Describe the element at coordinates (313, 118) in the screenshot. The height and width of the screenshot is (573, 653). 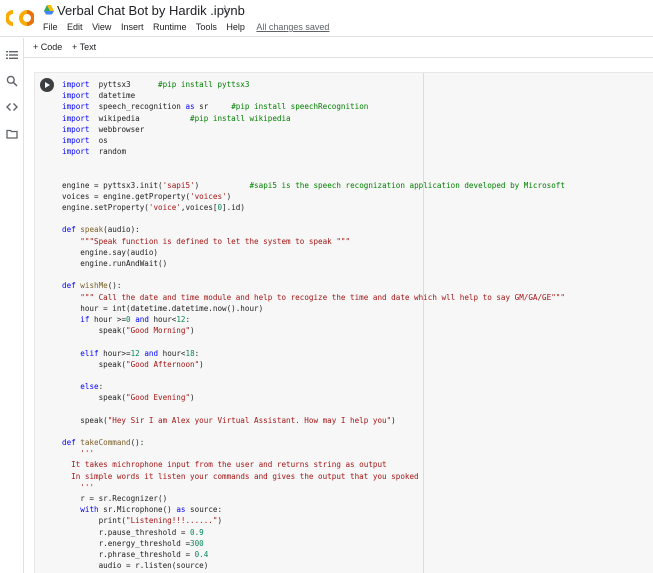
I see `code-line: import wikipedia #pip install wikipedia` at that location.